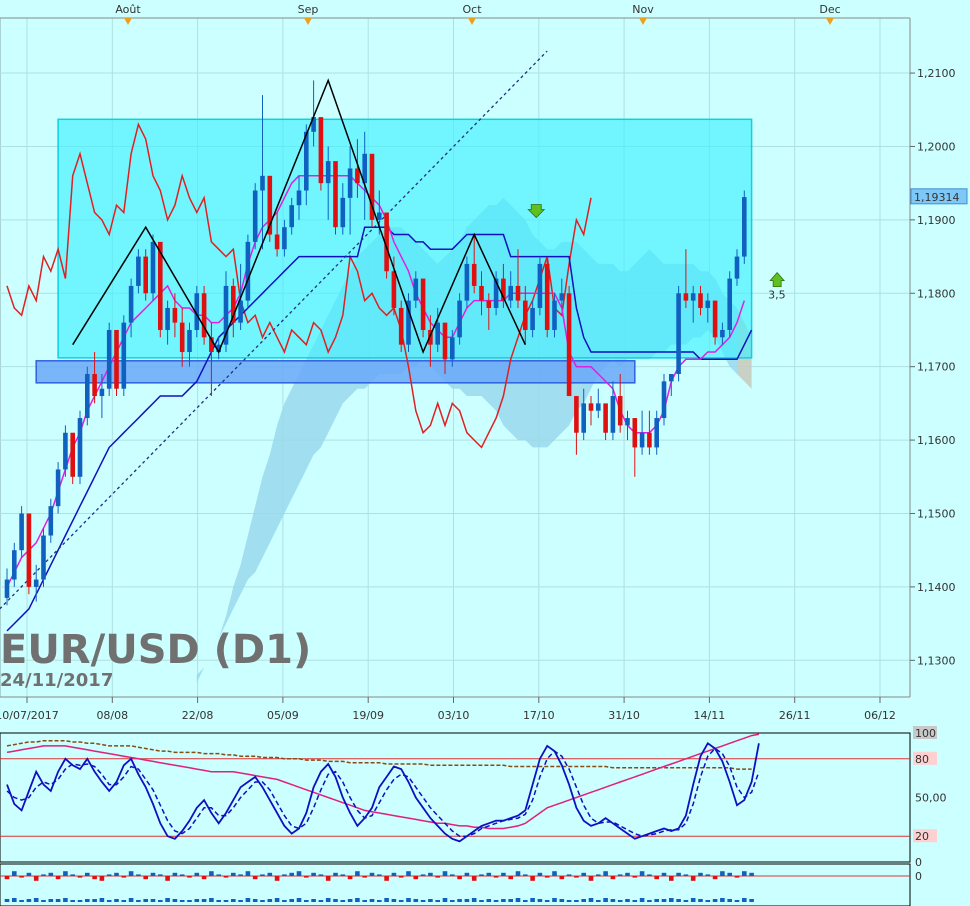 This screenshot has height=906, width=970. Describe the element at coordinates (539, 715) in the screenshot. I see `x-tick-label: 17/10` at that location.